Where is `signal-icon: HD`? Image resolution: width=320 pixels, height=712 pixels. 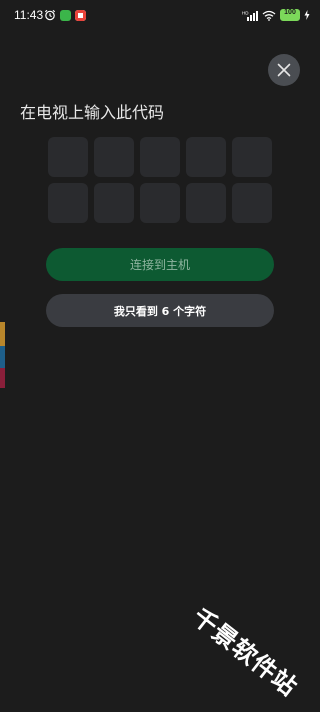 signal-icon: HD is located at coordinates (250, 15).